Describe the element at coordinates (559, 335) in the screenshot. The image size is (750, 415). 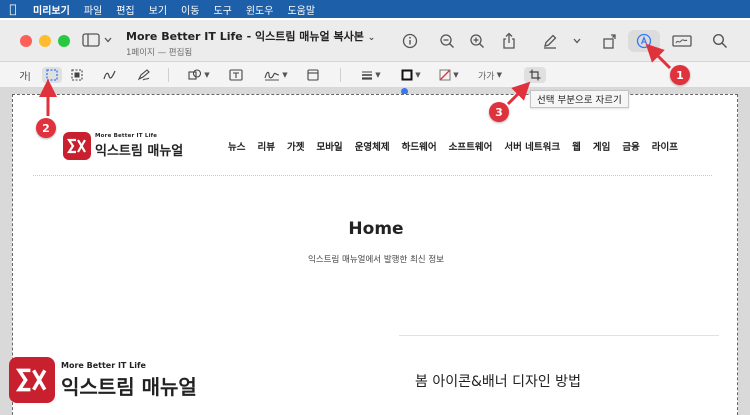
I see `post-divider` at that location.